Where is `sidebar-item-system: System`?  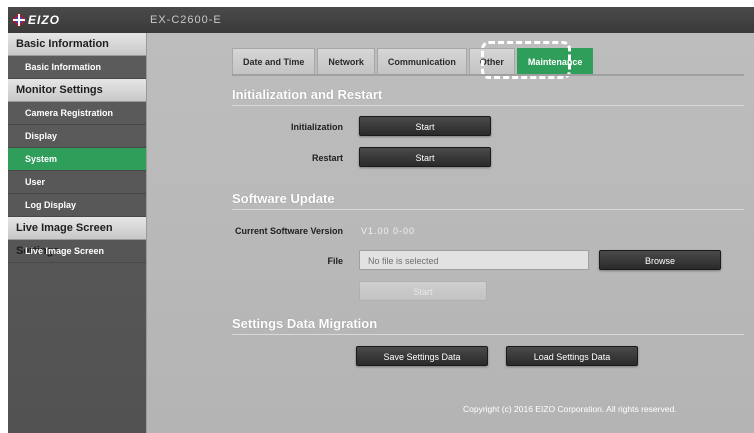
sidebar-item-system: System is located at coordinates (77, 159).